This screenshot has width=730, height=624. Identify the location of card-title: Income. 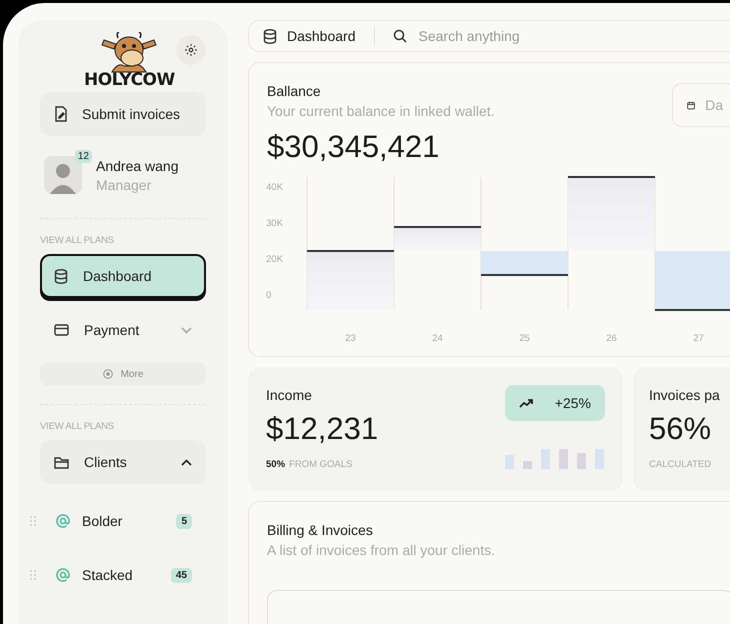
(289, 395).